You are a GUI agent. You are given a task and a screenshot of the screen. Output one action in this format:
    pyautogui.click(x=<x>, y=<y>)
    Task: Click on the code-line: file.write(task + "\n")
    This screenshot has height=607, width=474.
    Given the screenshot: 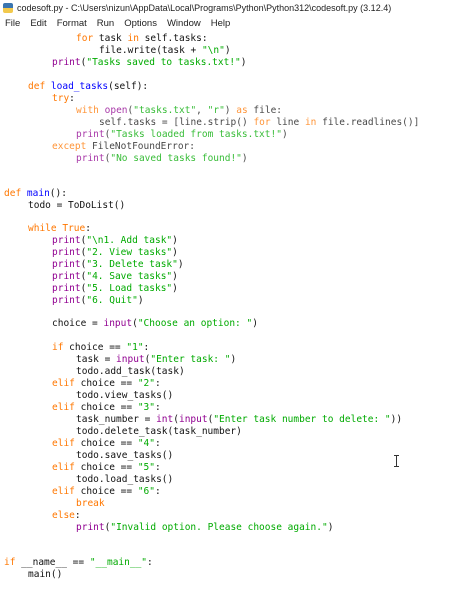 What is the action you would take?
    pyautogui.click(x=165, y=50)
    